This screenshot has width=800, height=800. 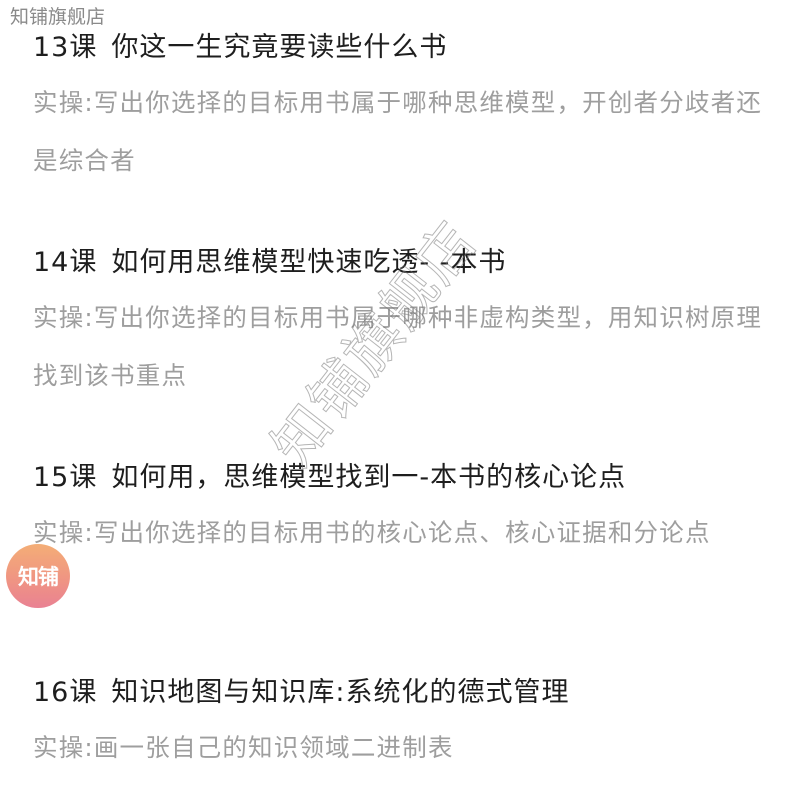 I want to click on lesson-practice: 实操:写出你选择的目标用书的核心论点、核心证据和分论点, so click(x=372, y=532).